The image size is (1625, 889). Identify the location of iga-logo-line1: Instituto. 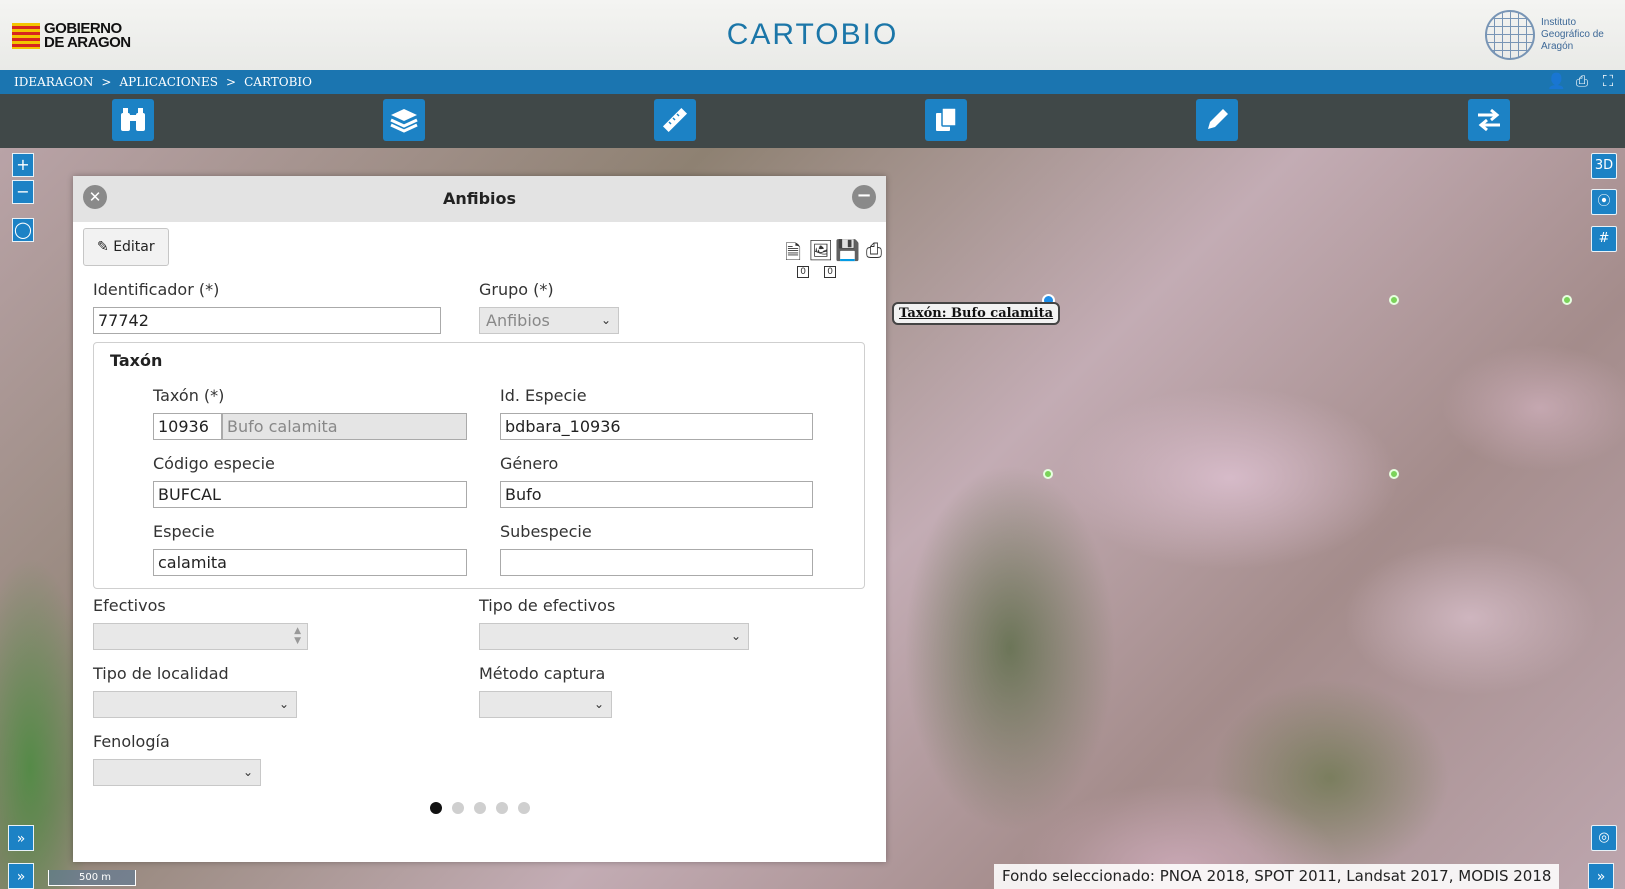
(1559, 22).